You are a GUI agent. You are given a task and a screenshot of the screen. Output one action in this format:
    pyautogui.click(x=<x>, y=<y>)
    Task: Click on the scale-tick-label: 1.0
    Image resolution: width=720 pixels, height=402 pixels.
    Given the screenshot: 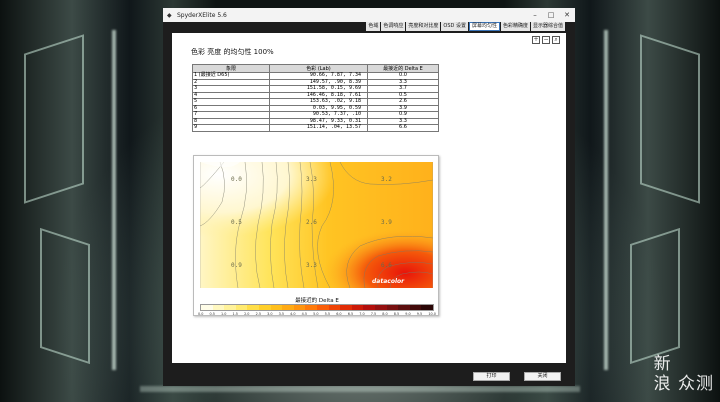 What is the action you would take?
    pyautogui.click(x=224, y=314)
    